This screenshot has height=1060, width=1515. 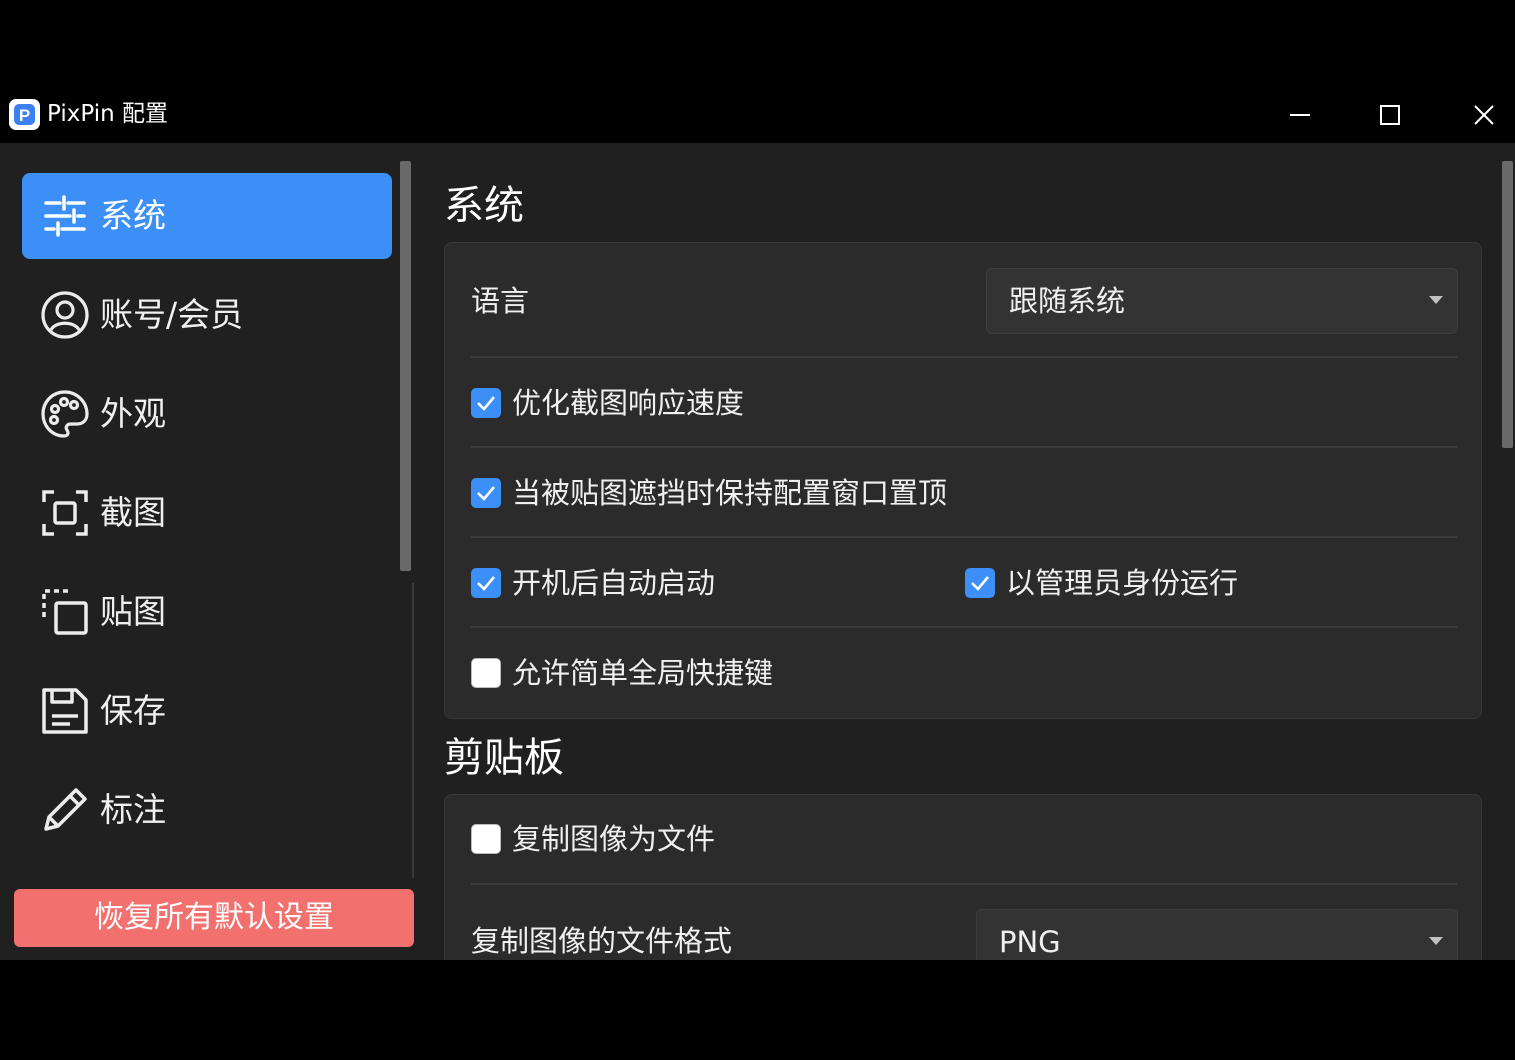 I want to click on auto-start-checkbox, so click(x=486, y=583).